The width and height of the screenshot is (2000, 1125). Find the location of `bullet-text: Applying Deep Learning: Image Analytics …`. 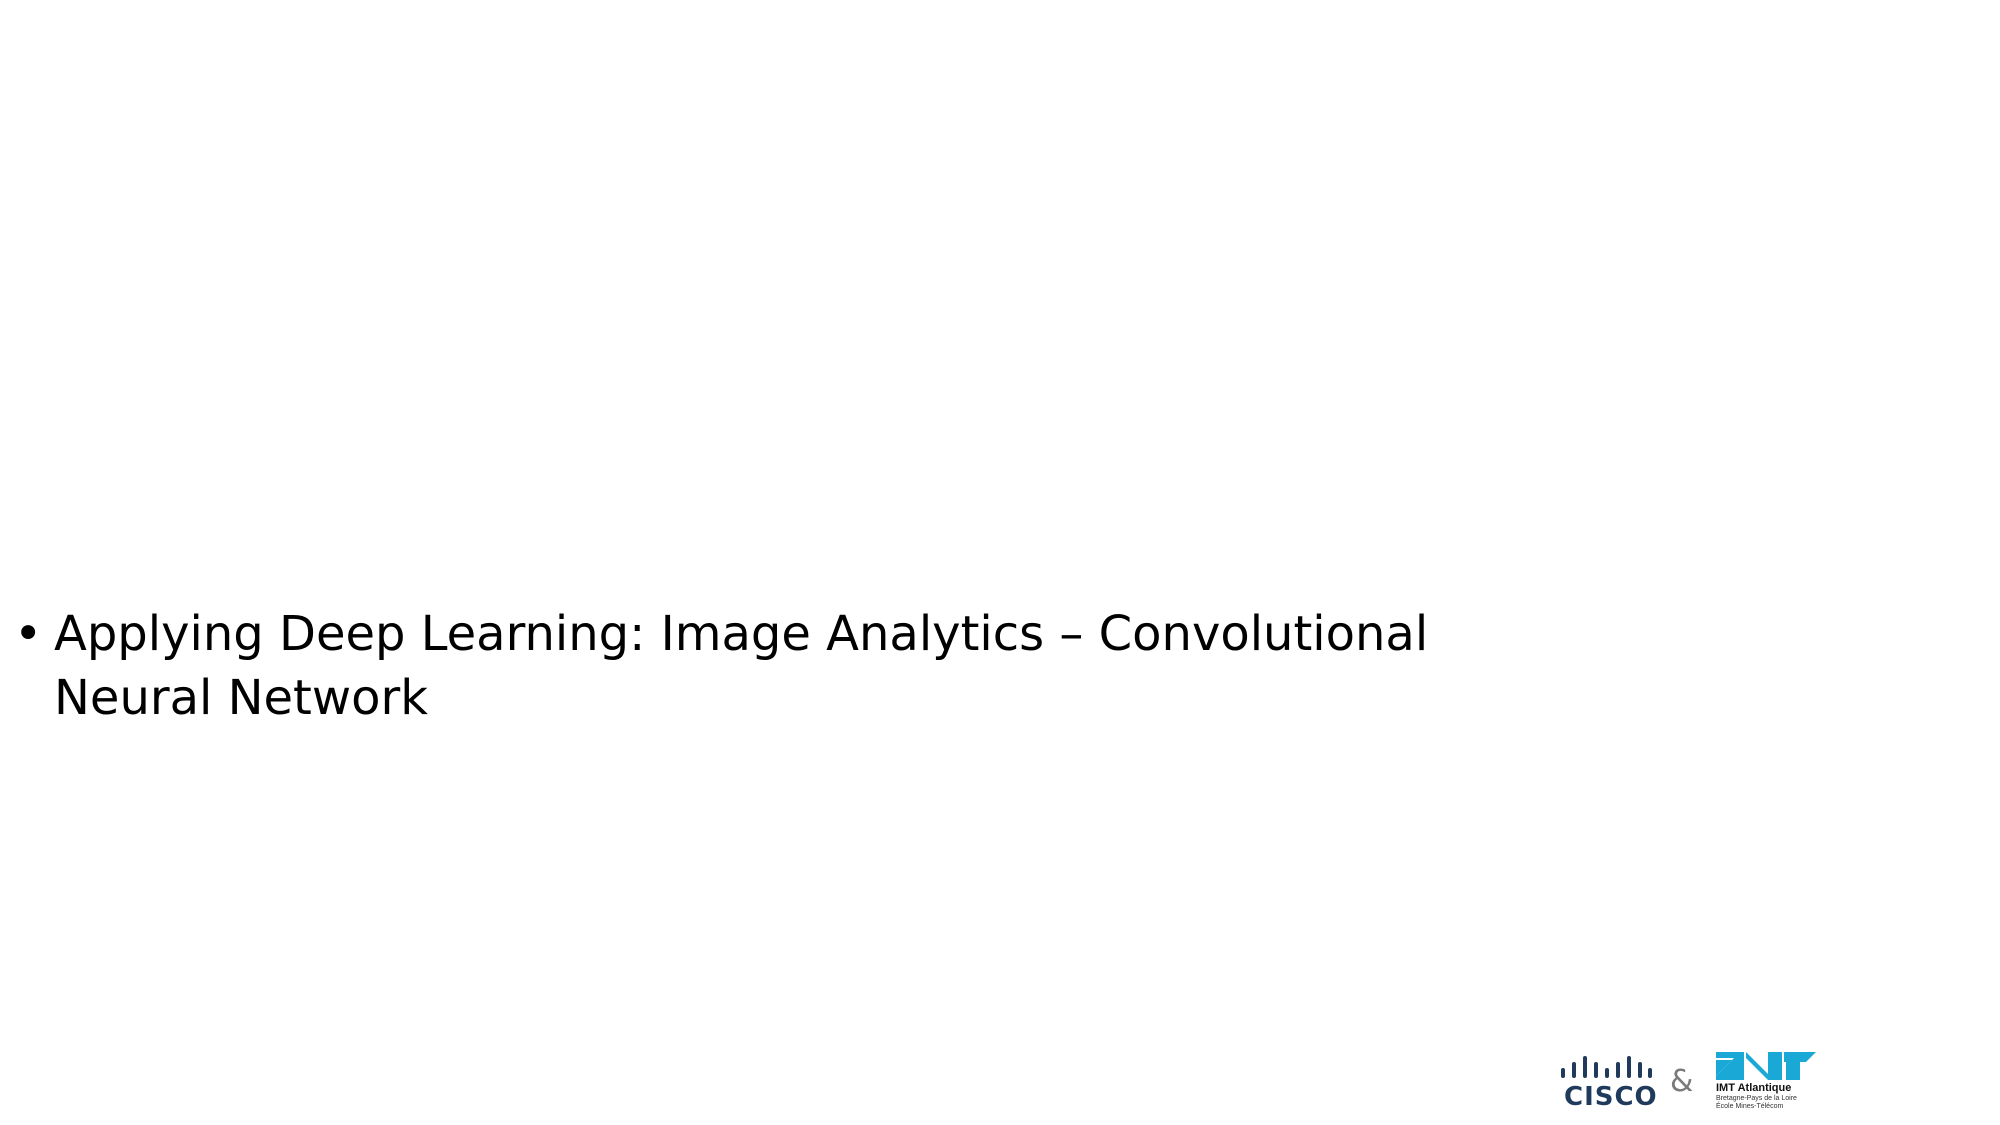

bullet-text: Applying Deep Learning: Image Analytics … is located at coordinates (741, 666).